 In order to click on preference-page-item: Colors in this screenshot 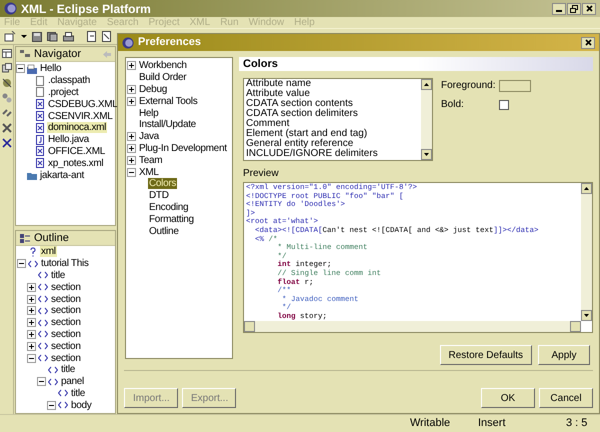, I will do `click(163, 184)`.